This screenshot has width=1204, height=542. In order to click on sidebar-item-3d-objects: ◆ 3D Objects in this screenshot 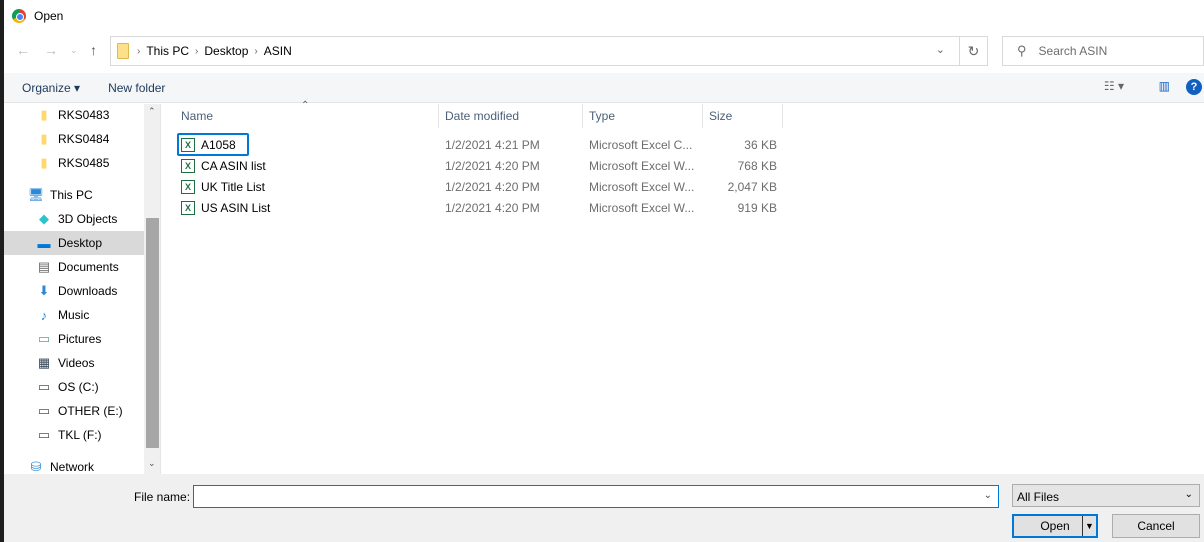, I will do `click(74, 219)`.